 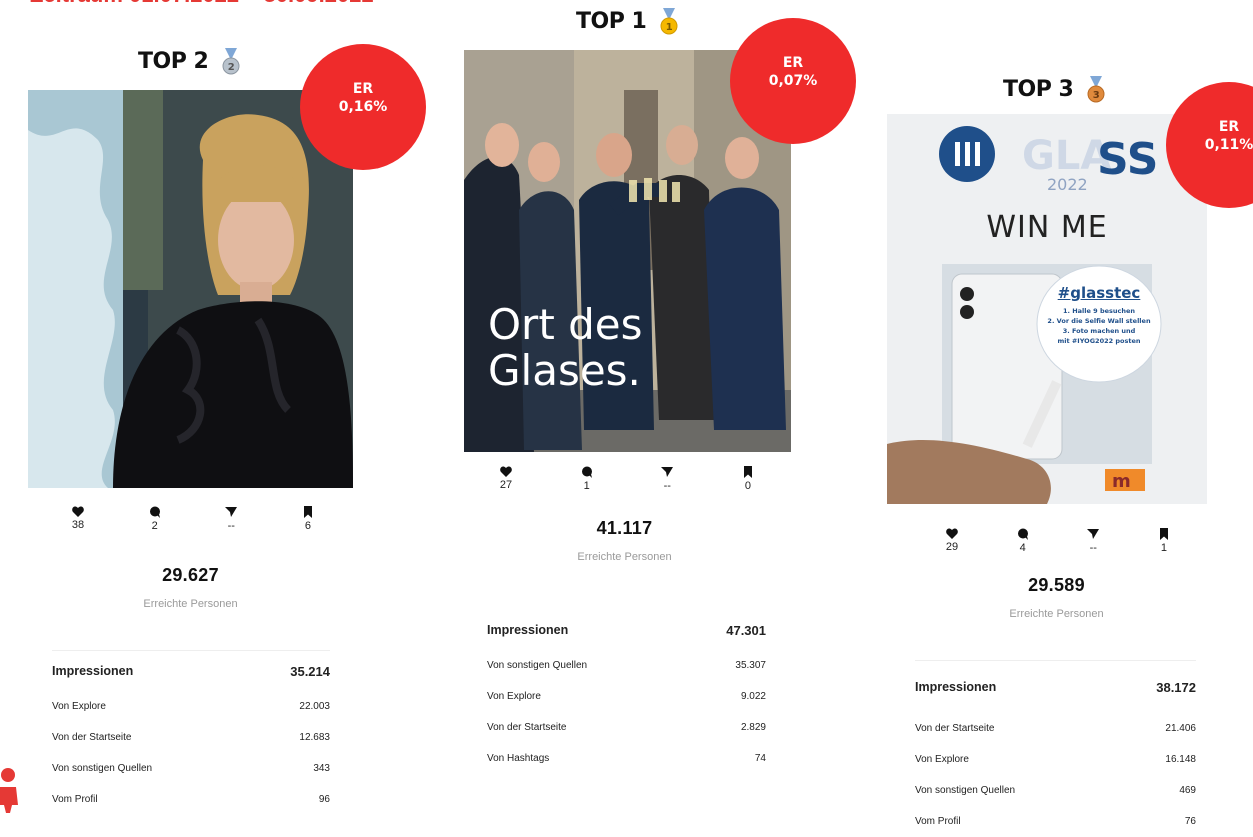 What do you see at coordinates (746, 630) in the screenshot?
I see `impressions-value: 47.301` at bounding box center [746, 630].